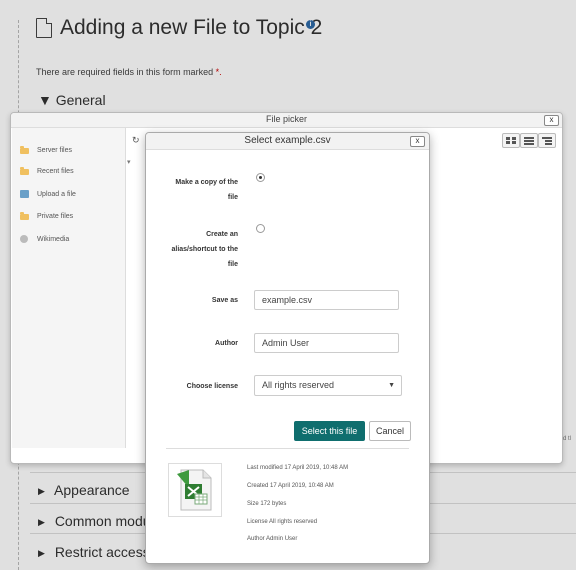  What do you see at coordinates (24, 239) in the screenshot?
I see `globe-icon` at bounding box center [24, 239].